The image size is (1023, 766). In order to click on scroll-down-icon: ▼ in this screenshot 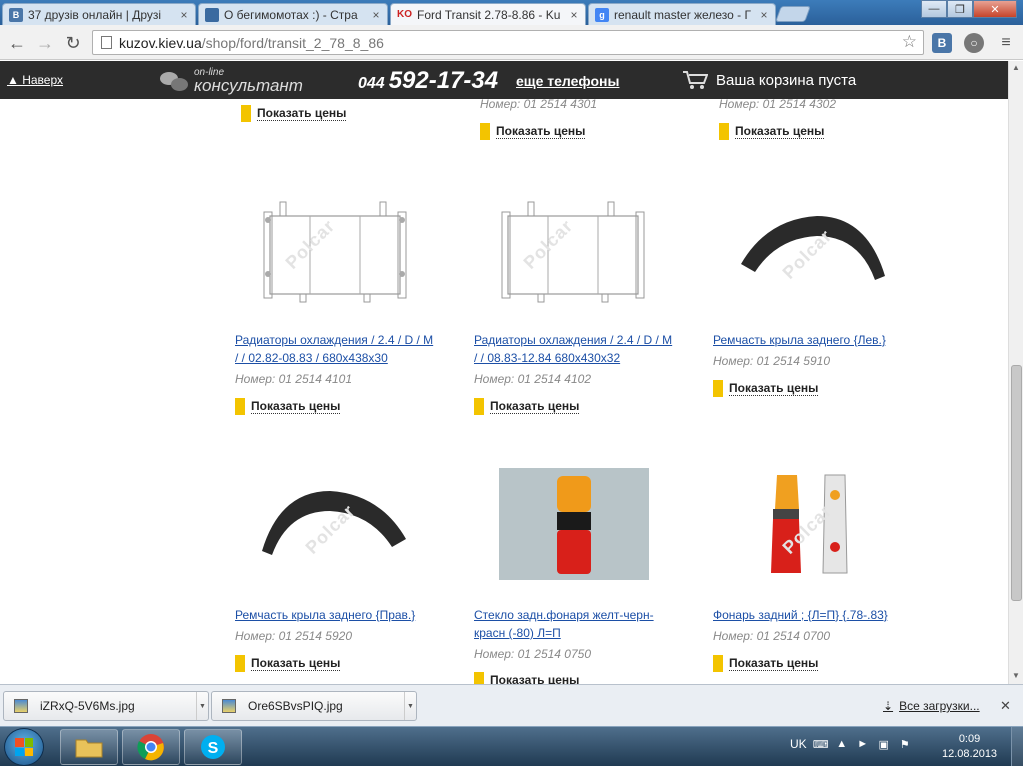, I will do `click(1016, 675)`.